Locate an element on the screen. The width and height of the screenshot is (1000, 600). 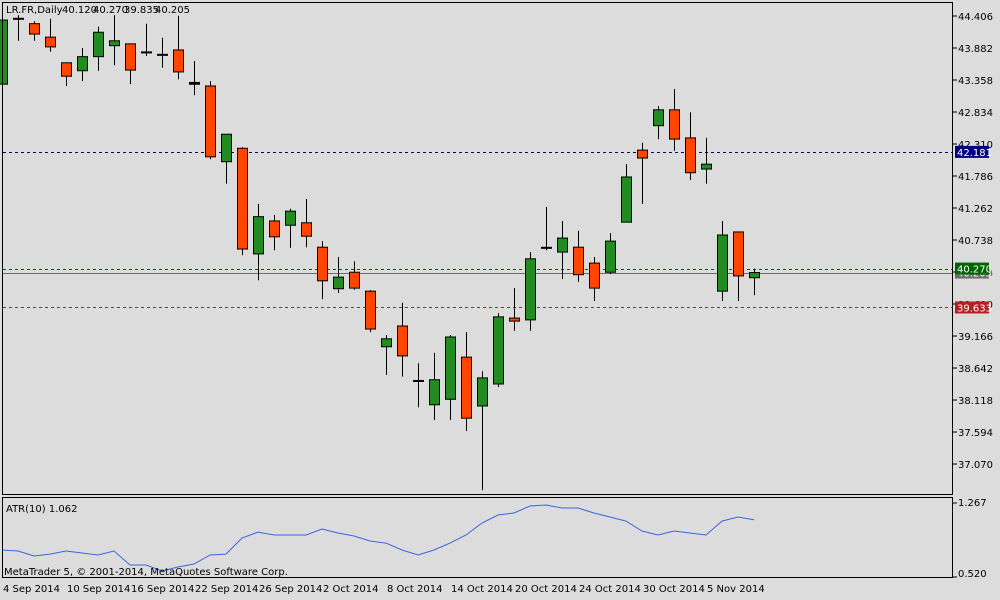
time-axis-label: 16 Sep 2014 is located at coordinates (162, 589).